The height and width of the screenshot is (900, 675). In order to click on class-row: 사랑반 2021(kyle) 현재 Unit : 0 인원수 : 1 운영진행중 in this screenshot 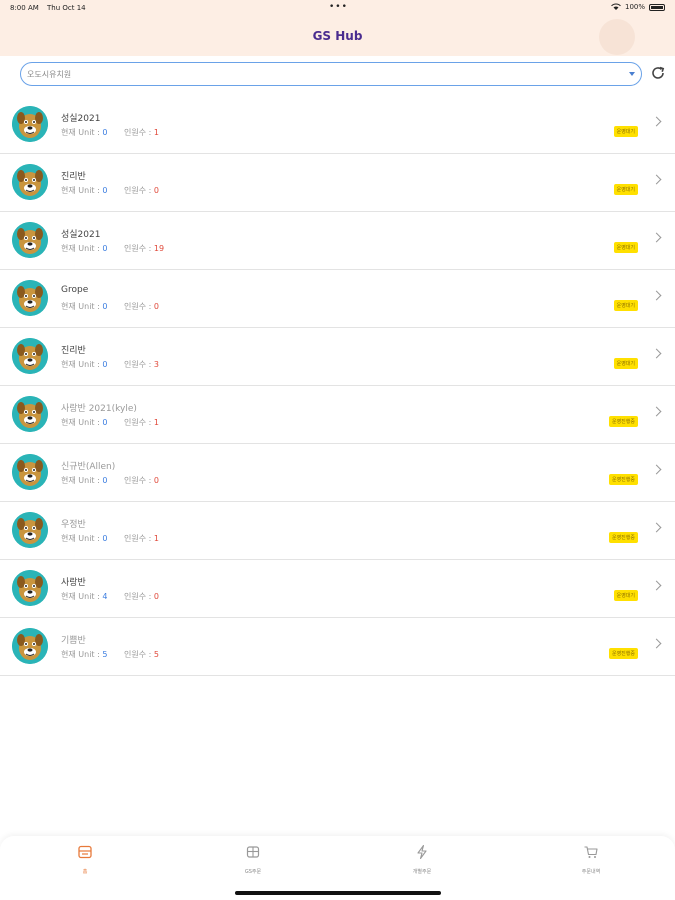, I will do `click(337, 415)`.